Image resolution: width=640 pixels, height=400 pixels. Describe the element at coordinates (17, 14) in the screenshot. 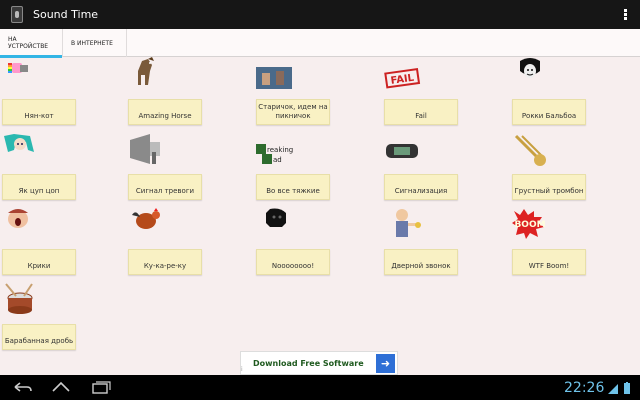

I see `app-icon` at that location.